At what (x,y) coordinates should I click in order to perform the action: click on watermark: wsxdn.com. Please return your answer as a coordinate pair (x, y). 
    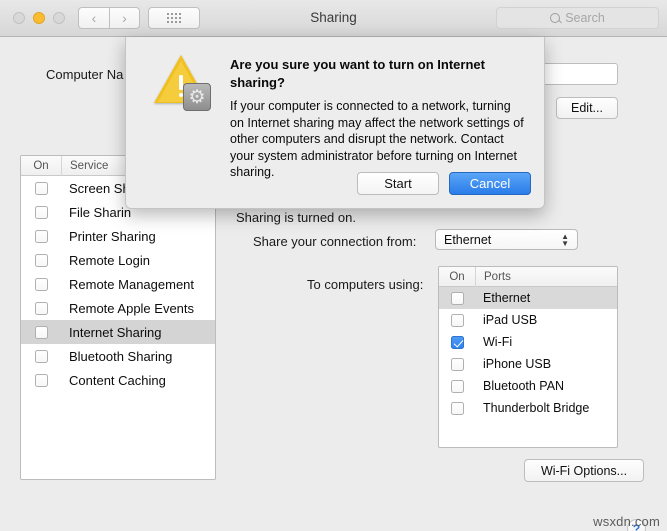
    Looking at the image, I should click on (626, 521).